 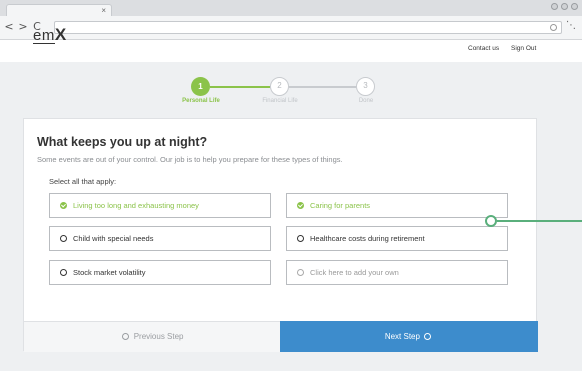 What do you see at coordinates (491, 221) in the screenshot?
I see `annotation-callout-marker` at bounding box center [491, 221].